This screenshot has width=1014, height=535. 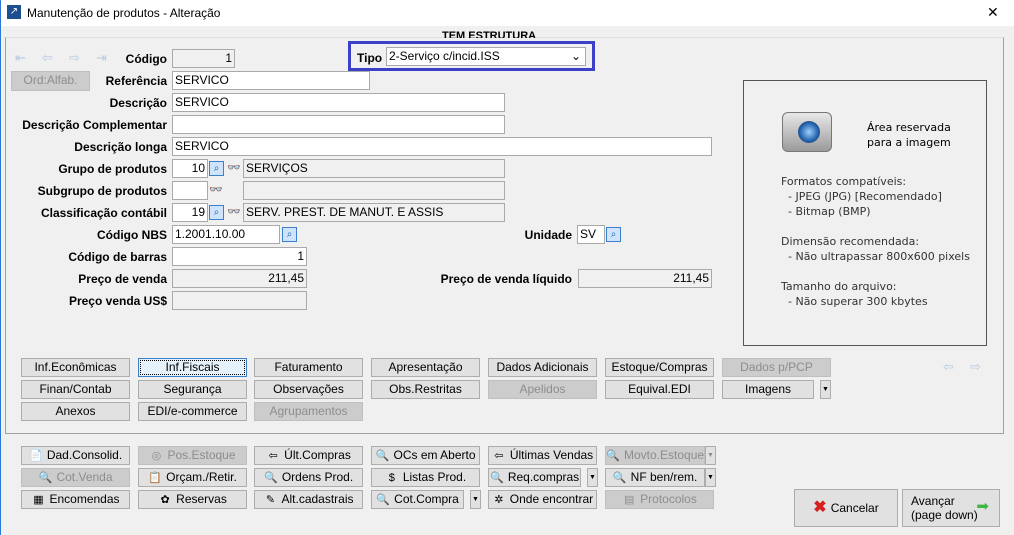 I want to click on action-button: 🔍 Cot.Venda, so click(x=75, y=477).